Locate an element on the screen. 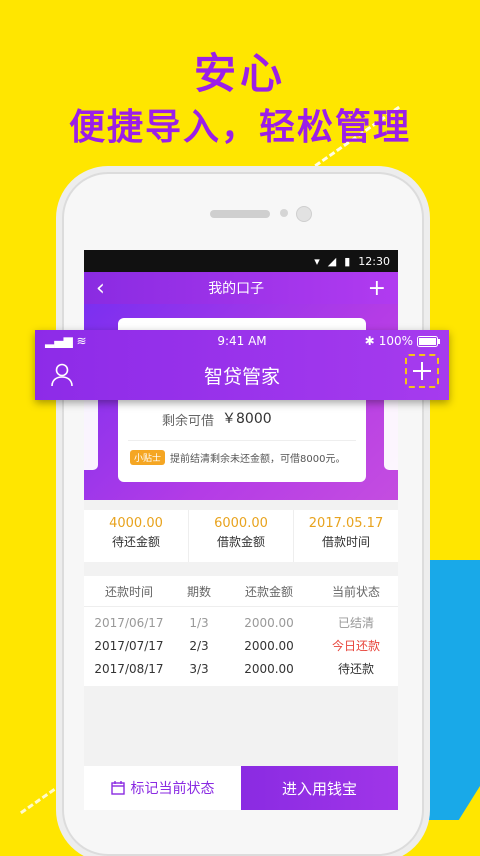  table-row: 2017/08/17 3/3 2000.00 待还款 is located at coordinates (241, 668).